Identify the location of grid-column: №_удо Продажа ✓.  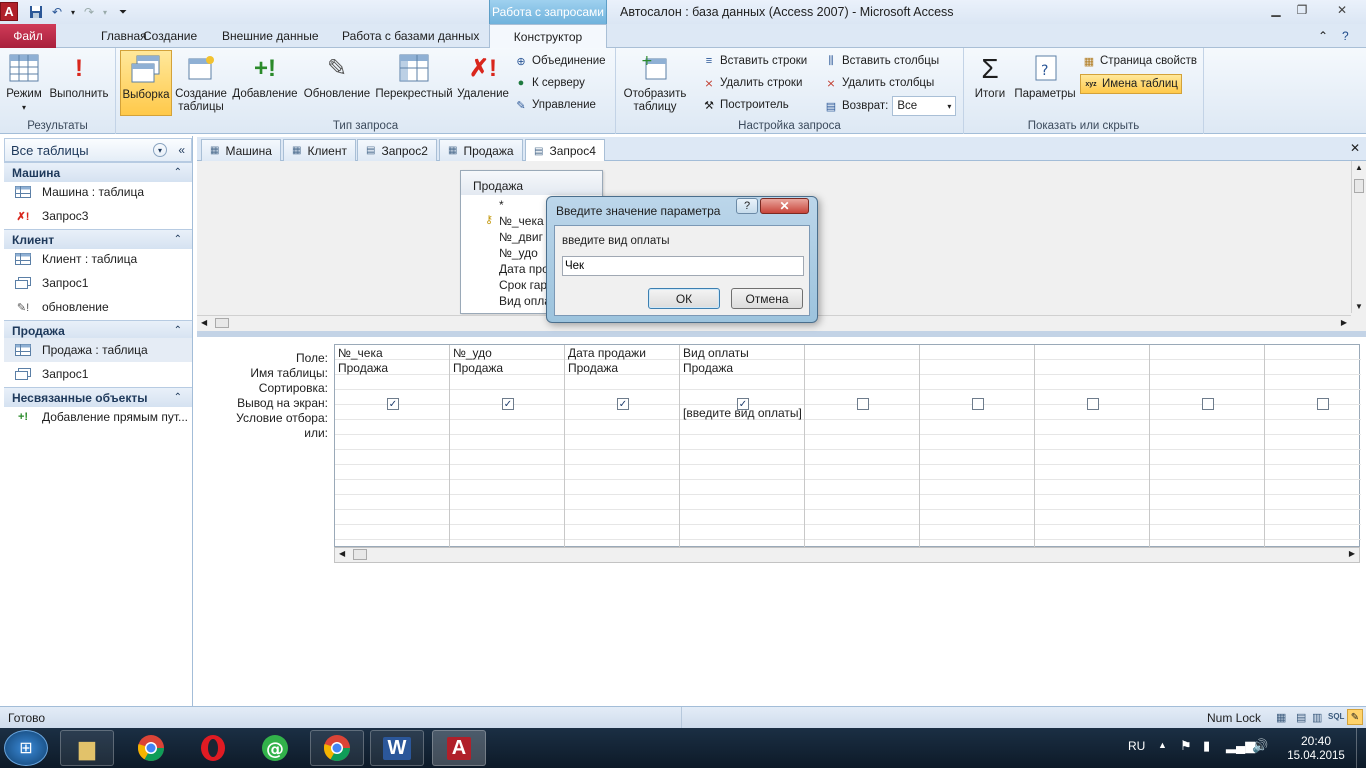
(507, 446).